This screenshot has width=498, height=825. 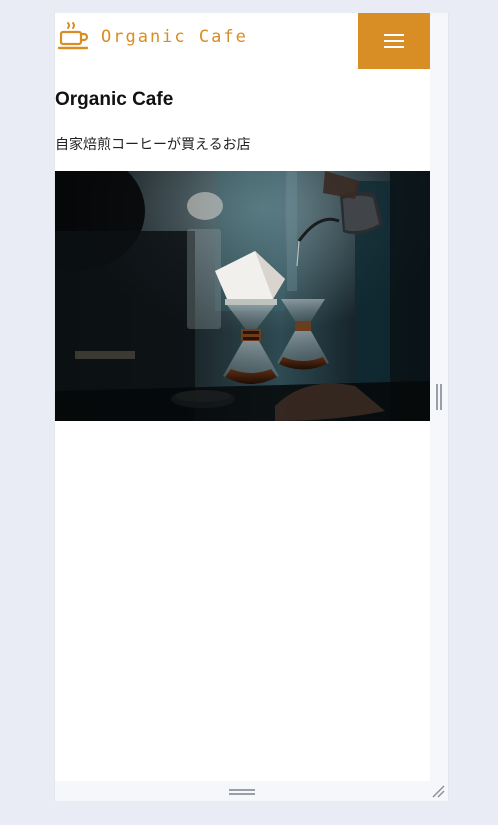 I want to click on page-title: Organic Cafe, so click(x=114, y=99).